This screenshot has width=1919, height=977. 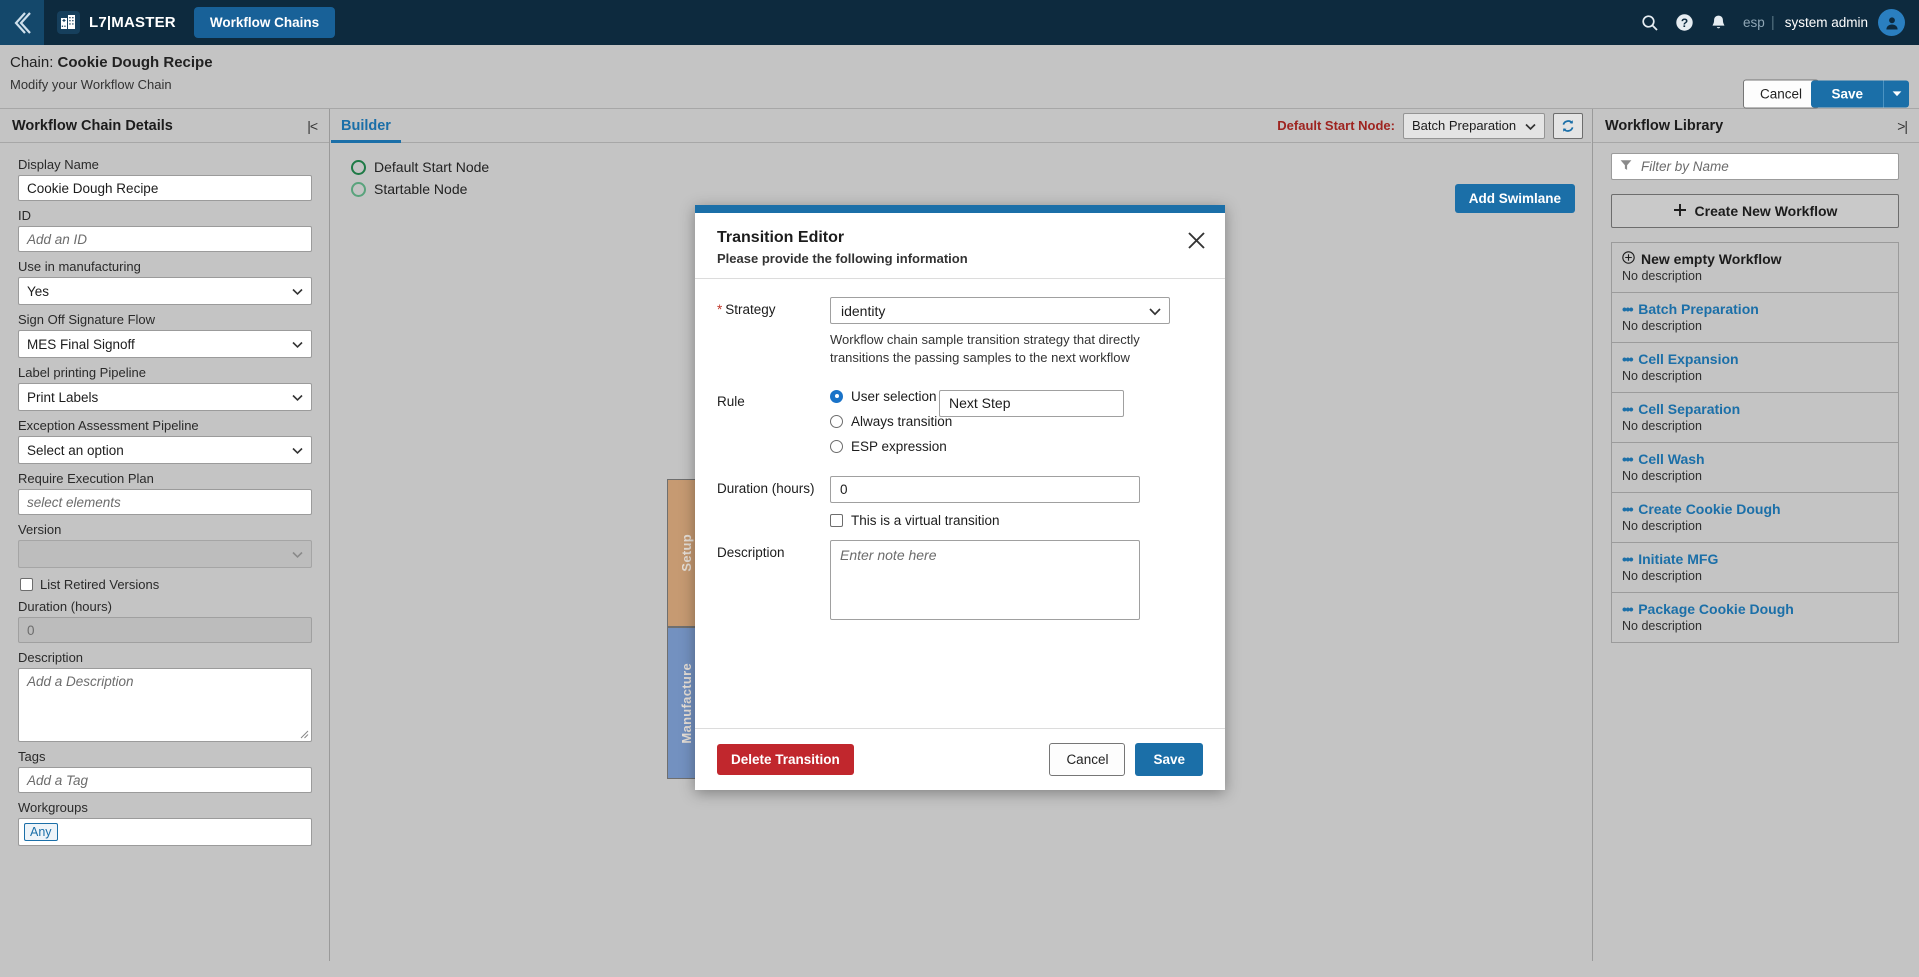 I want to click on modal-save-button: Save, so click(x=1169, y=759).